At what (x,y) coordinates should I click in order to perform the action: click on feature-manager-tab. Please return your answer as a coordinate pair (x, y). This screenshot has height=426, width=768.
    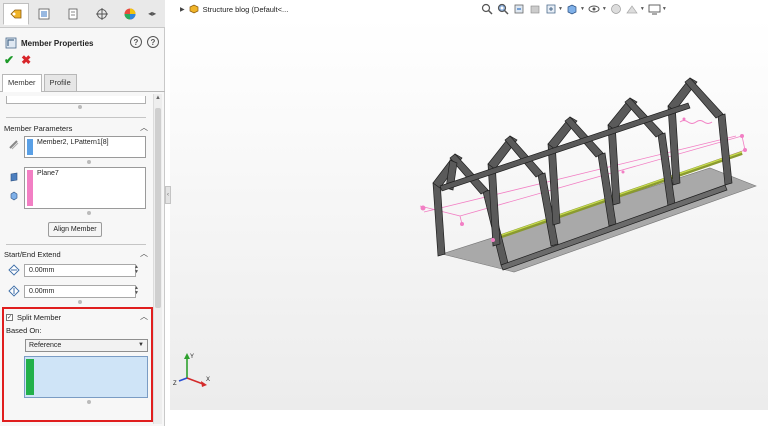
    Looking at the image, I should click on (45, 14).